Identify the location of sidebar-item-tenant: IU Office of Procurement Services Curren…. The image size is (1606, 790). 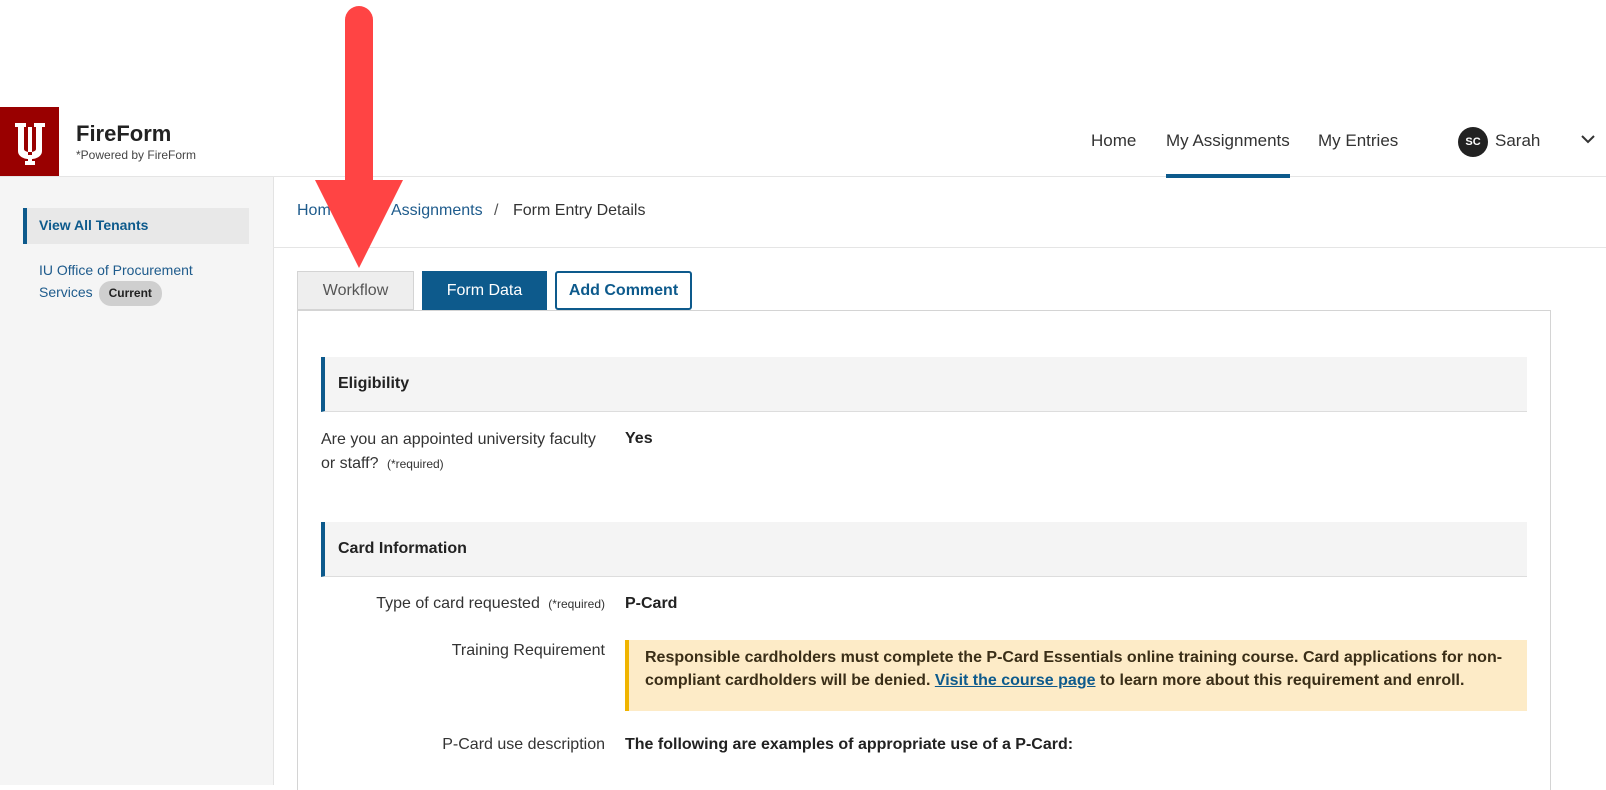
(139, 283).